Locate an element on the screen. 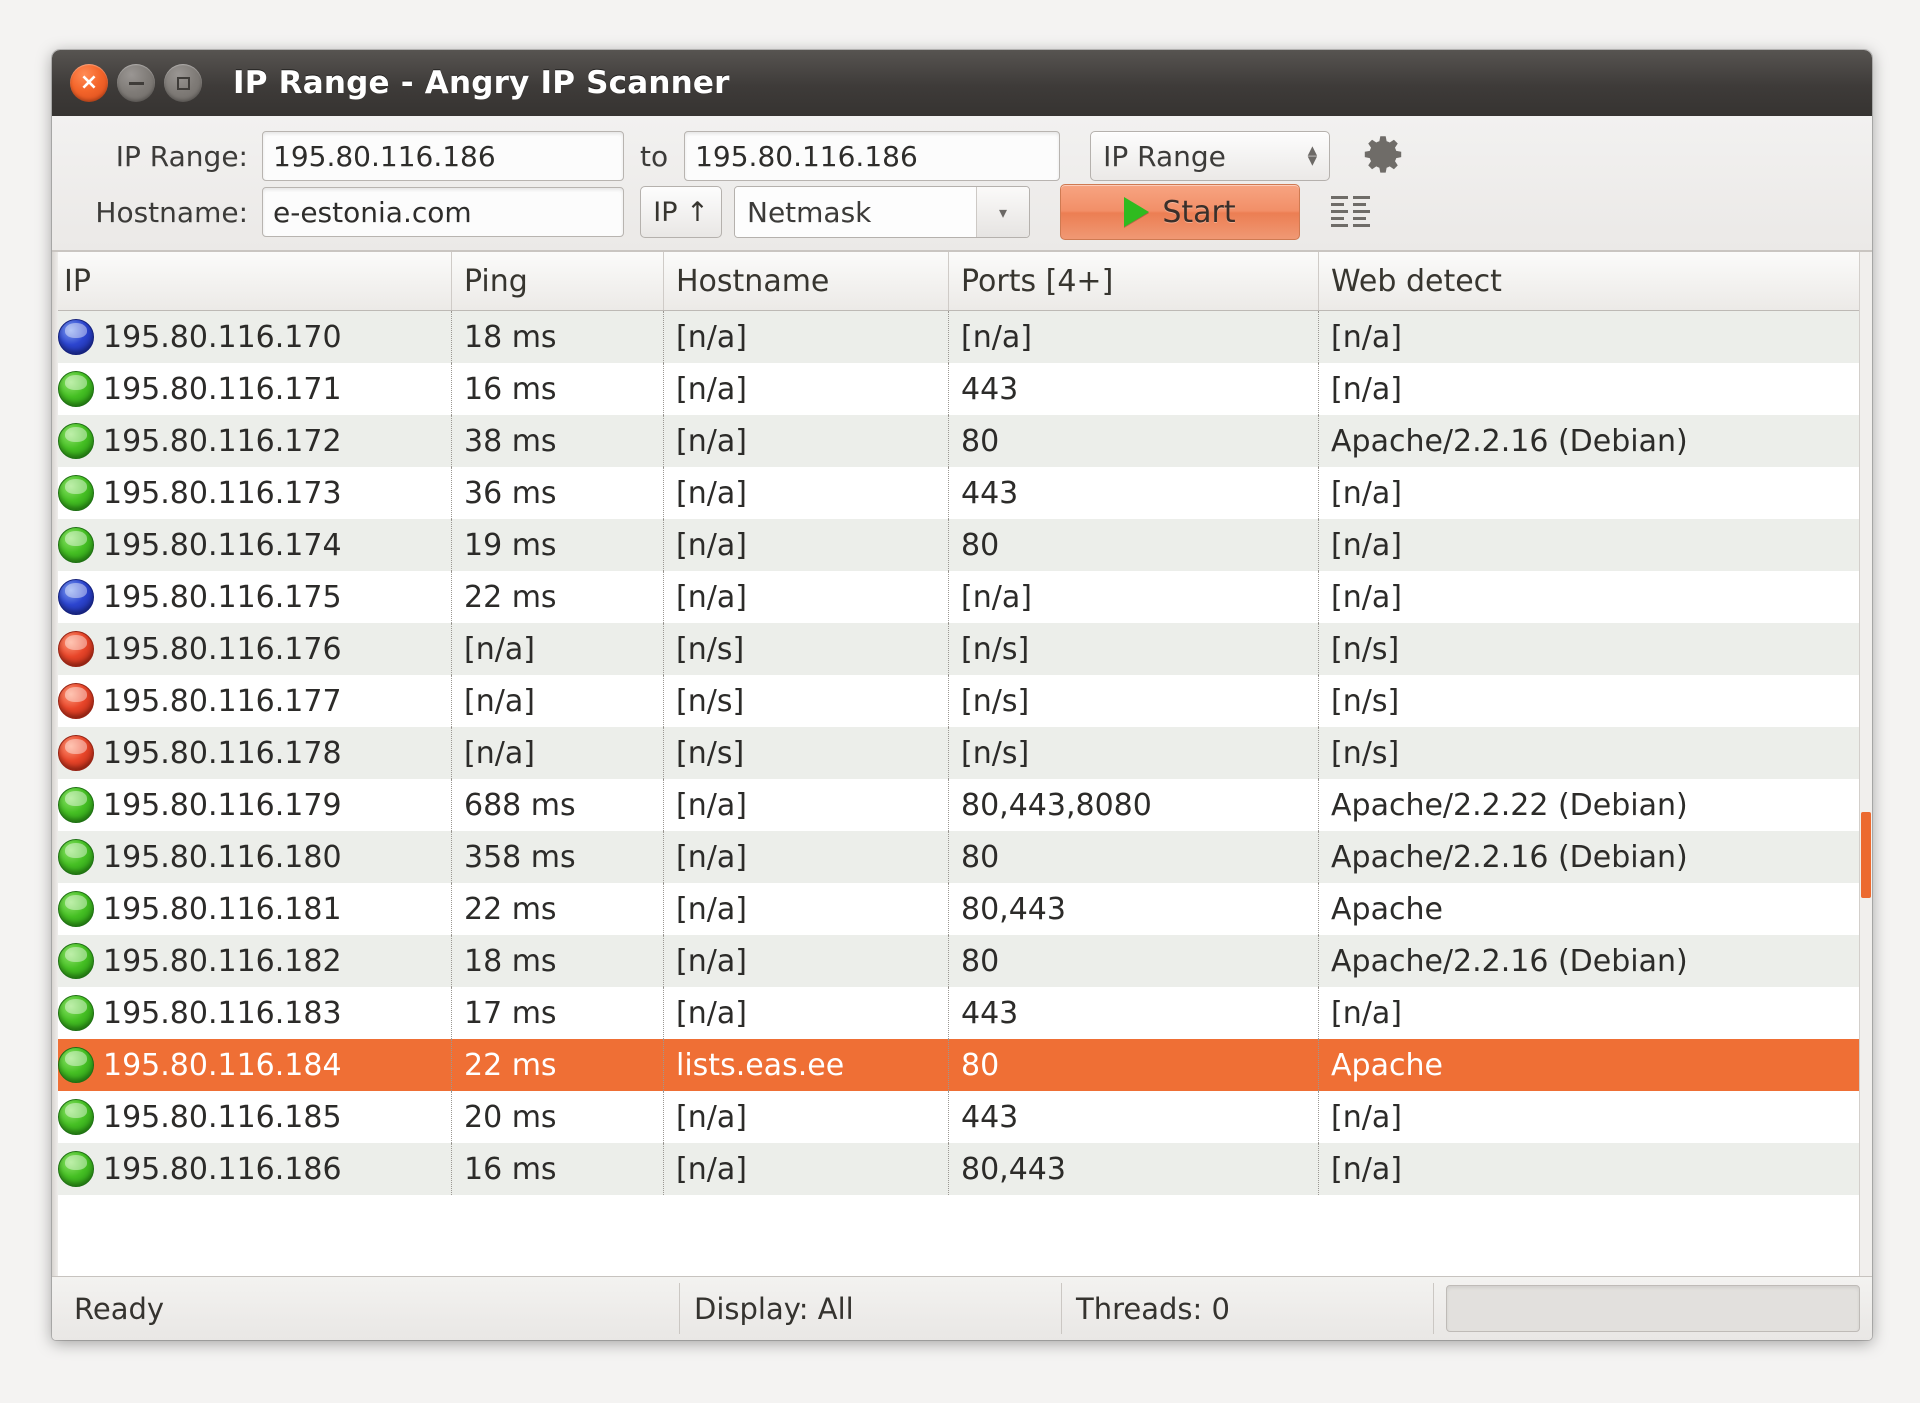 This screenshot has width=1920, height=1403. cell-ip-label: 195.80.116.183 is located at coordinates (222, 1013).